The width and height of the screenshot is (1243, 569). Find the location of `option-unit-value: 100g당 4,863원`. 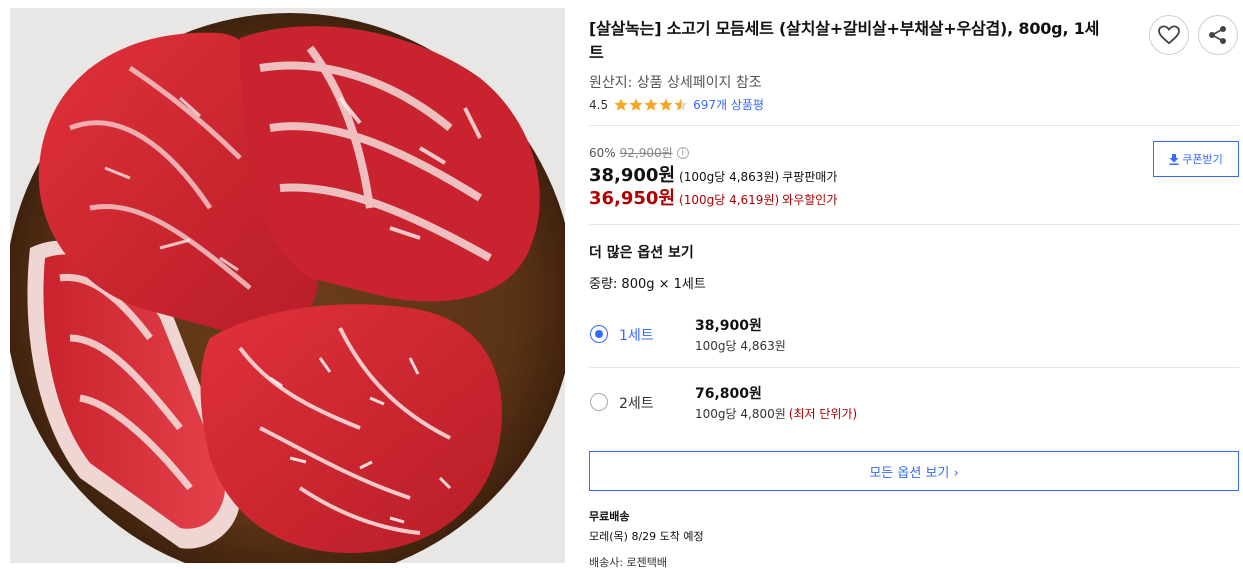

option-unit-value: 100g당 4,863원 is located at coordinates (740, 346).